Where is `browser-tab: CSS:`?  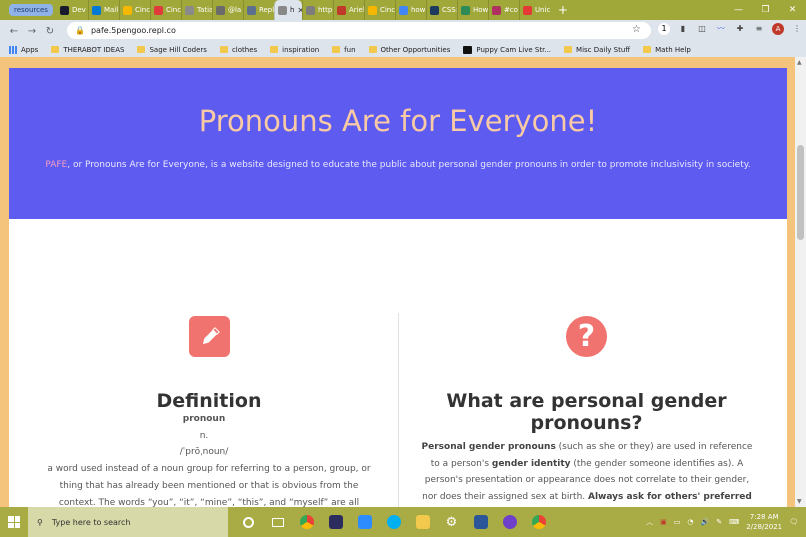
browser-tab: CSS: is located at coordinates (441, 10).